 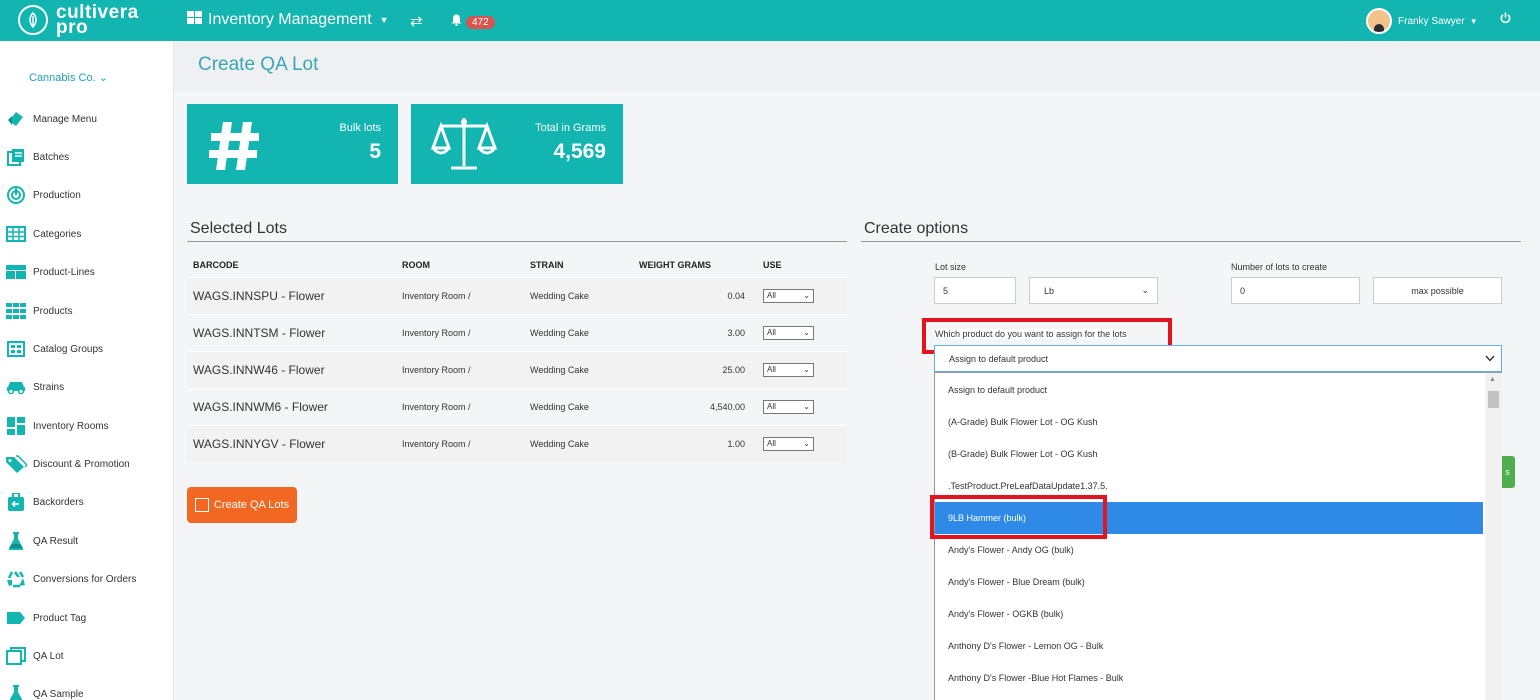 What do you see at coordinates (1209, 646) in the screenshot?
I see `dropdown-option: Anthony D's Flower - Lemon OG - Bulk` at bounding box center [1209, 646].